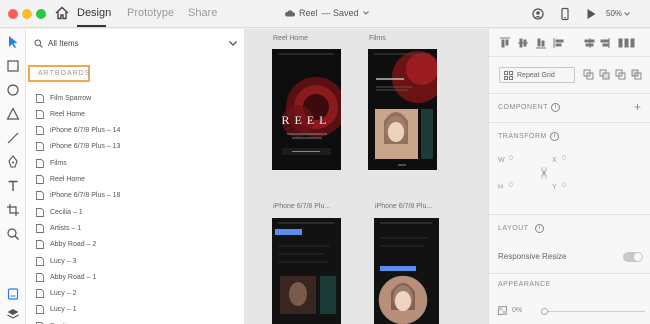  What do you see at coordinates (13, 42) in the screenshot?
I see `select-tool-icon` at bounding box center [13, 42].